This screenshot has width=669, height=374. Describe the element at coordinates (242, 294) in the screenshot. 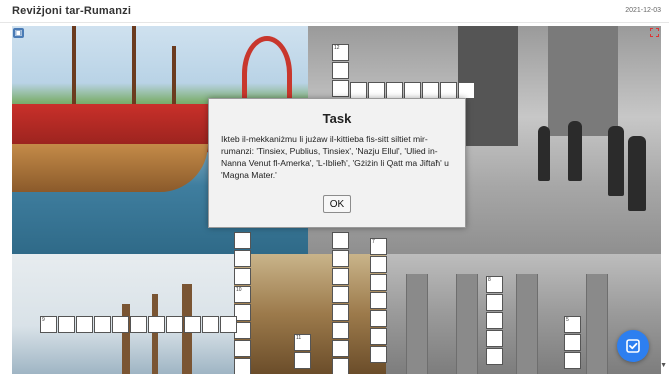

I see `crossword-cell: 10` at that location.